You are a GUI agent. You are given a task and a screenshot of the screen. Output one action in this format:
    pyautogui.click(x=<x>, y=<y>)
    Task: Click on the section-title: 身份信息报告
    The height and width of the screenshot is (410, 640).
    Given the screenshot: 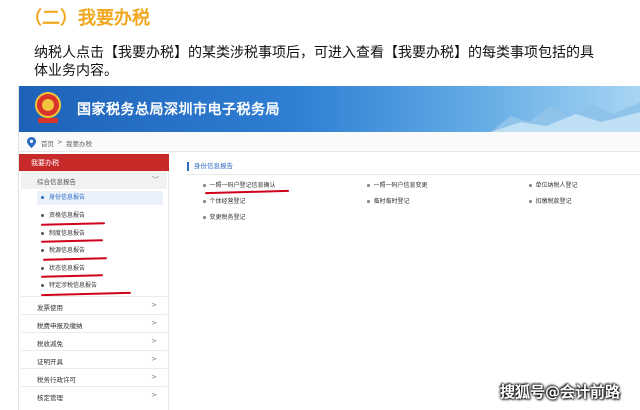 What is the action you would take?
    pyautogui.click(x=210, y=166)
    